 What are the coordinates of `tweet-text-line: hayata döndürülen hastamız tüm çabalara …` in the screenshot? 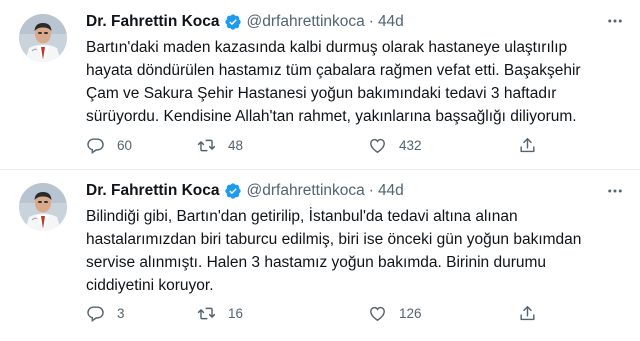 It's located at (333, 70).